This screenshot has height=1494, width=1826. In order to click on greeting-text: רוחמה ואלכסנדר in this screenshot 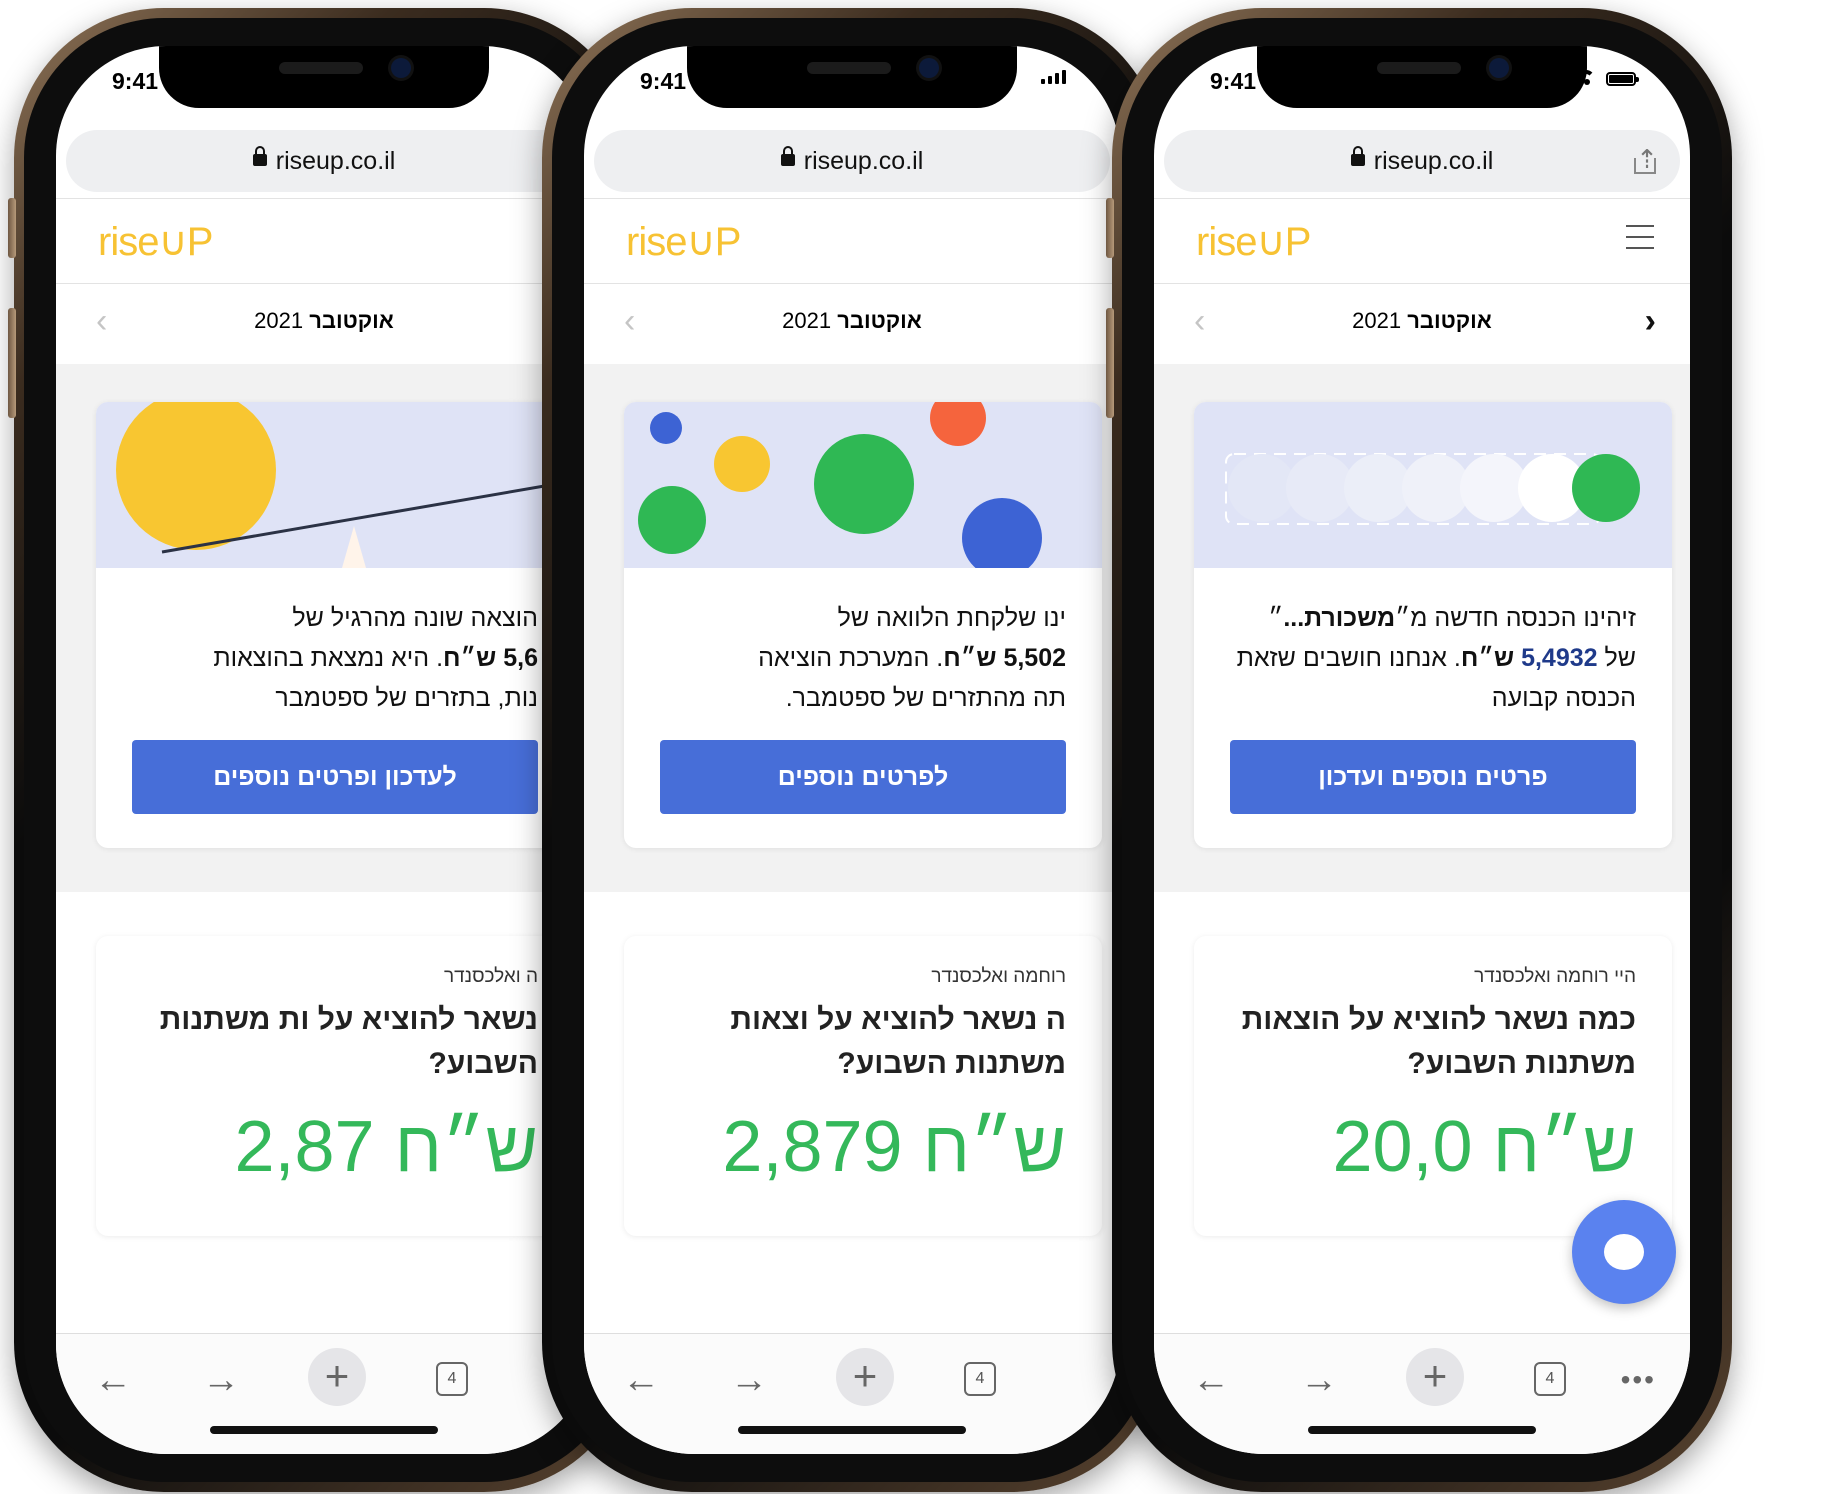, I will do `click(998, 976)`.